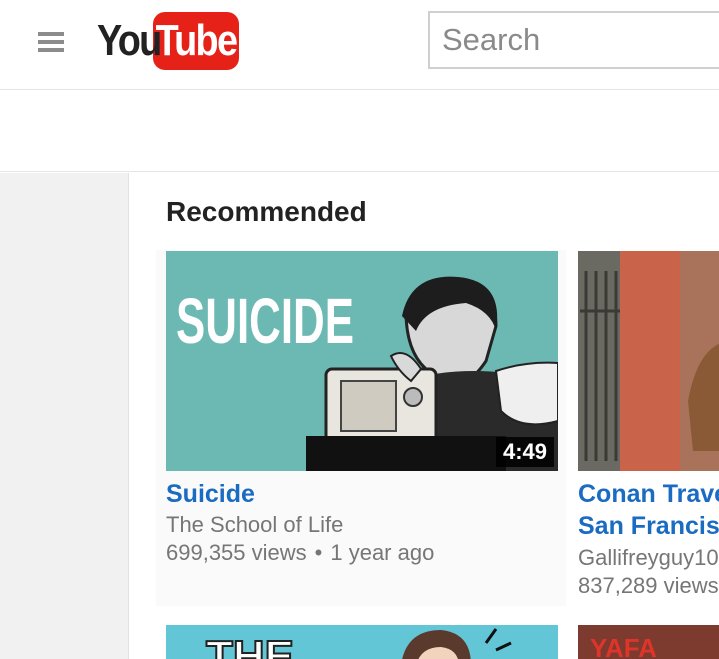 Image resolution: width=719 pixels, height=659 pixels. I want to click on video-thumbnail: YAFA, so click(648, 642).